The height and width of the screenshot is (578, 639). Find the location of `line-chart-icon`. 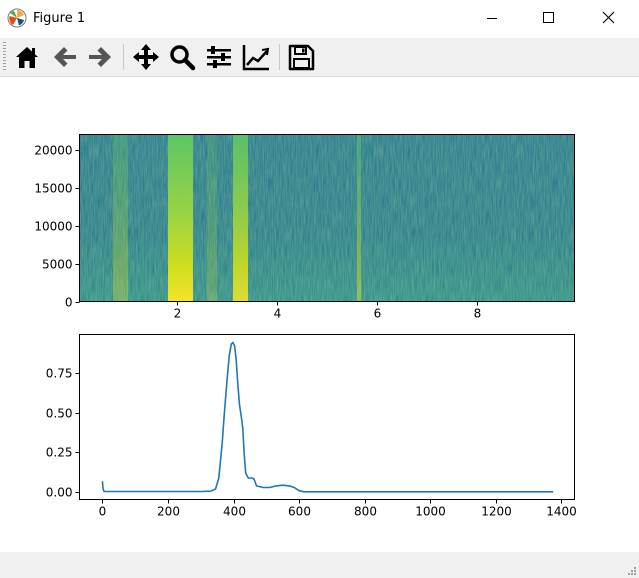

line-chart-icon is located at coordinates (256, 58).